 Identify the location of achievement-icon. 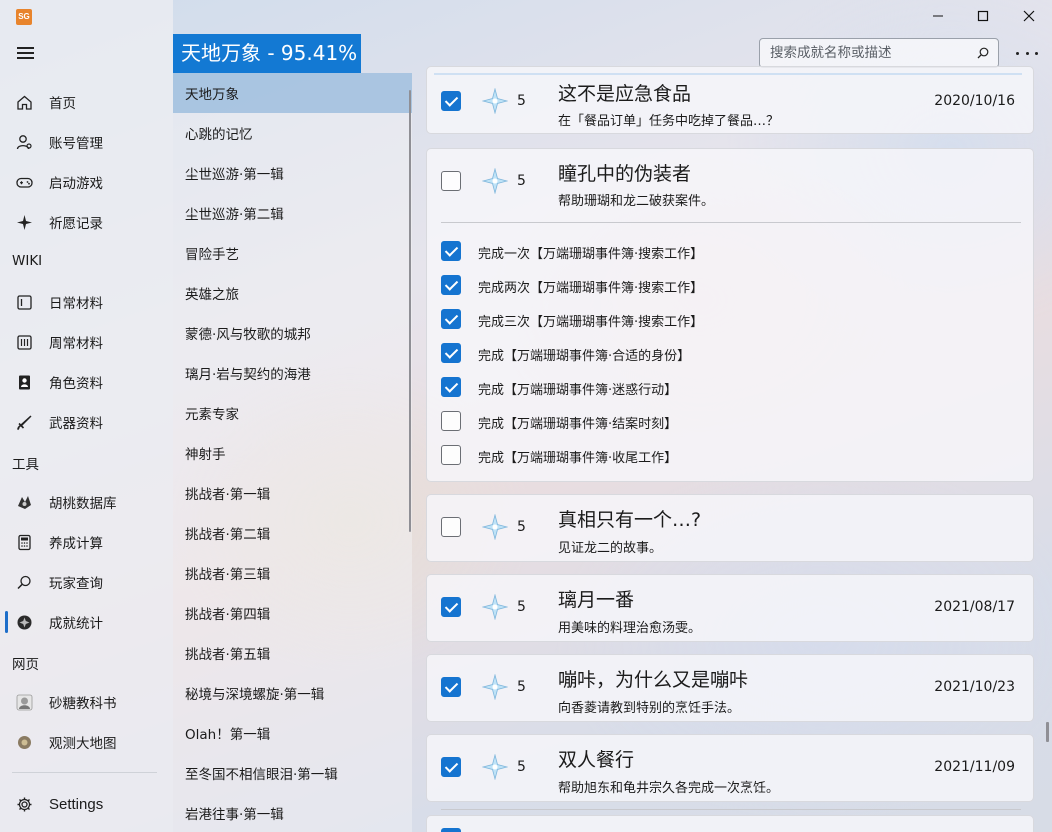
(24, 622).